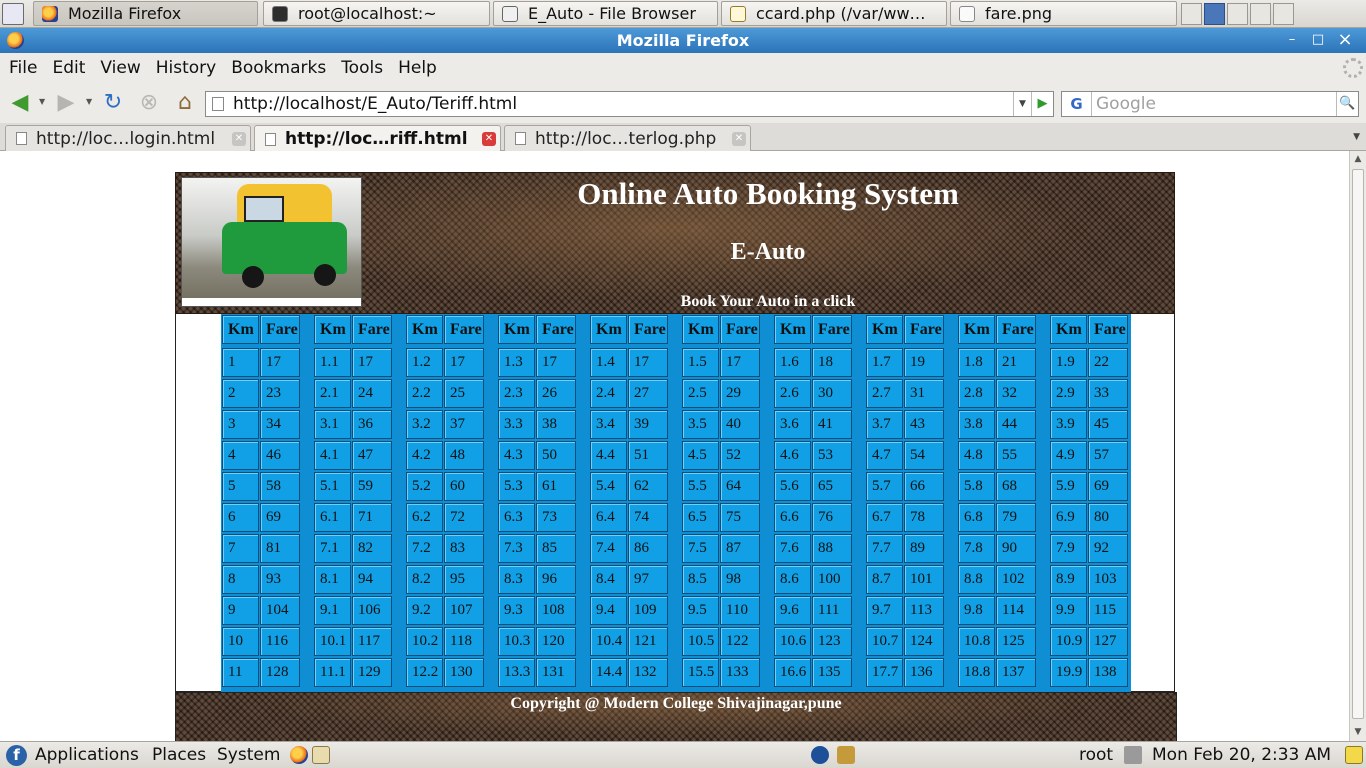 The width and height of the screenshot is (1366, 768). Describe the element at coordinates (278, 68) in the screenshot. I see `menu-bookmarks: Bookmarks` at that location.